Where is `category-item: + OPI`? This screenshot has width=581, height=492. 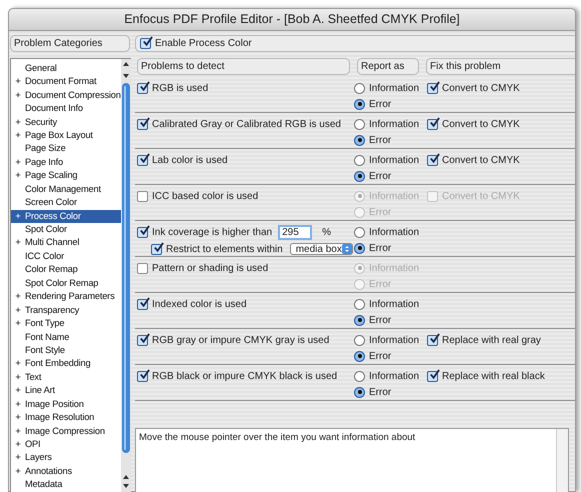 category-item: + OPI is located at coordinates (66, 445).